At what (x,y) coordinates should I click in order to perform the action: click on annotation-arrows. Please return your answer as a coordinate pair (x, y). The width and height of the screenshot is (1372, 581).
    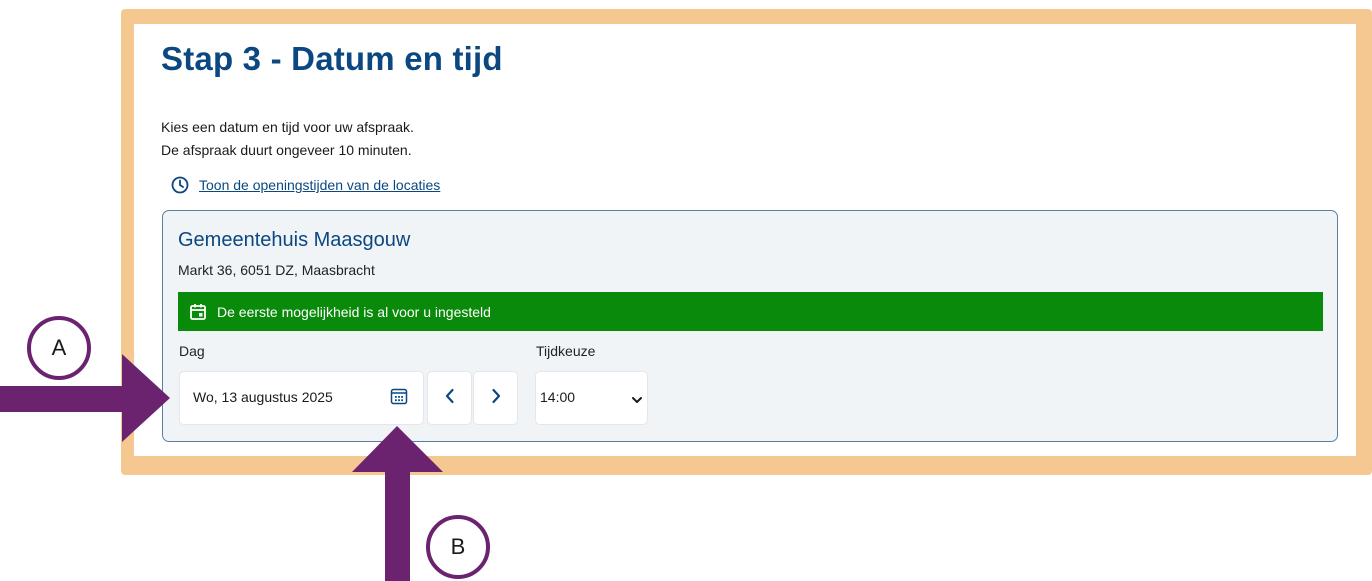
    Looking at the image, I should click on (221, 467).